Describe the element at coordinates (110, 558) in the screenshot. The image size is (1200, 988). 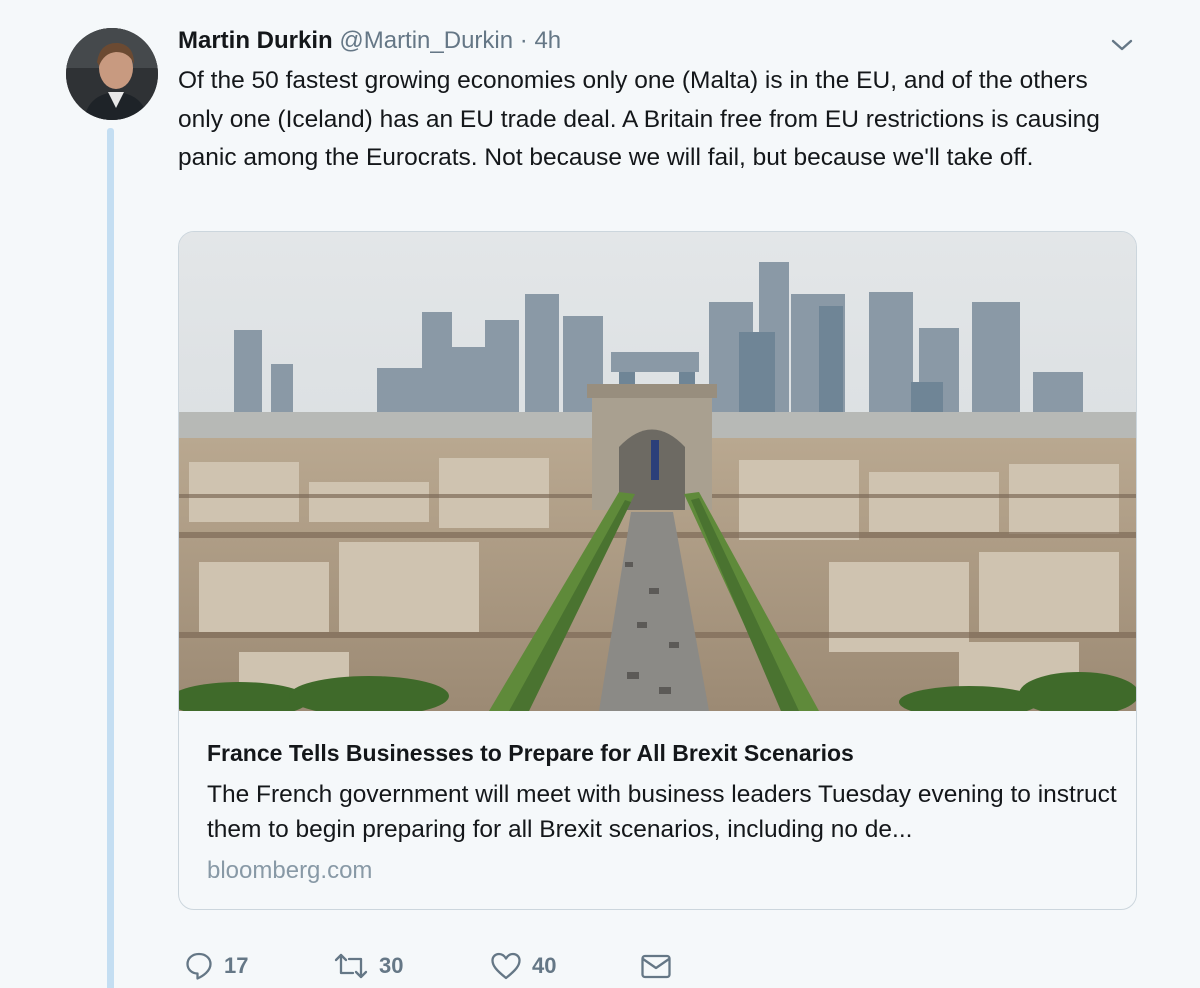
I see `thread-connector-line` at that location.